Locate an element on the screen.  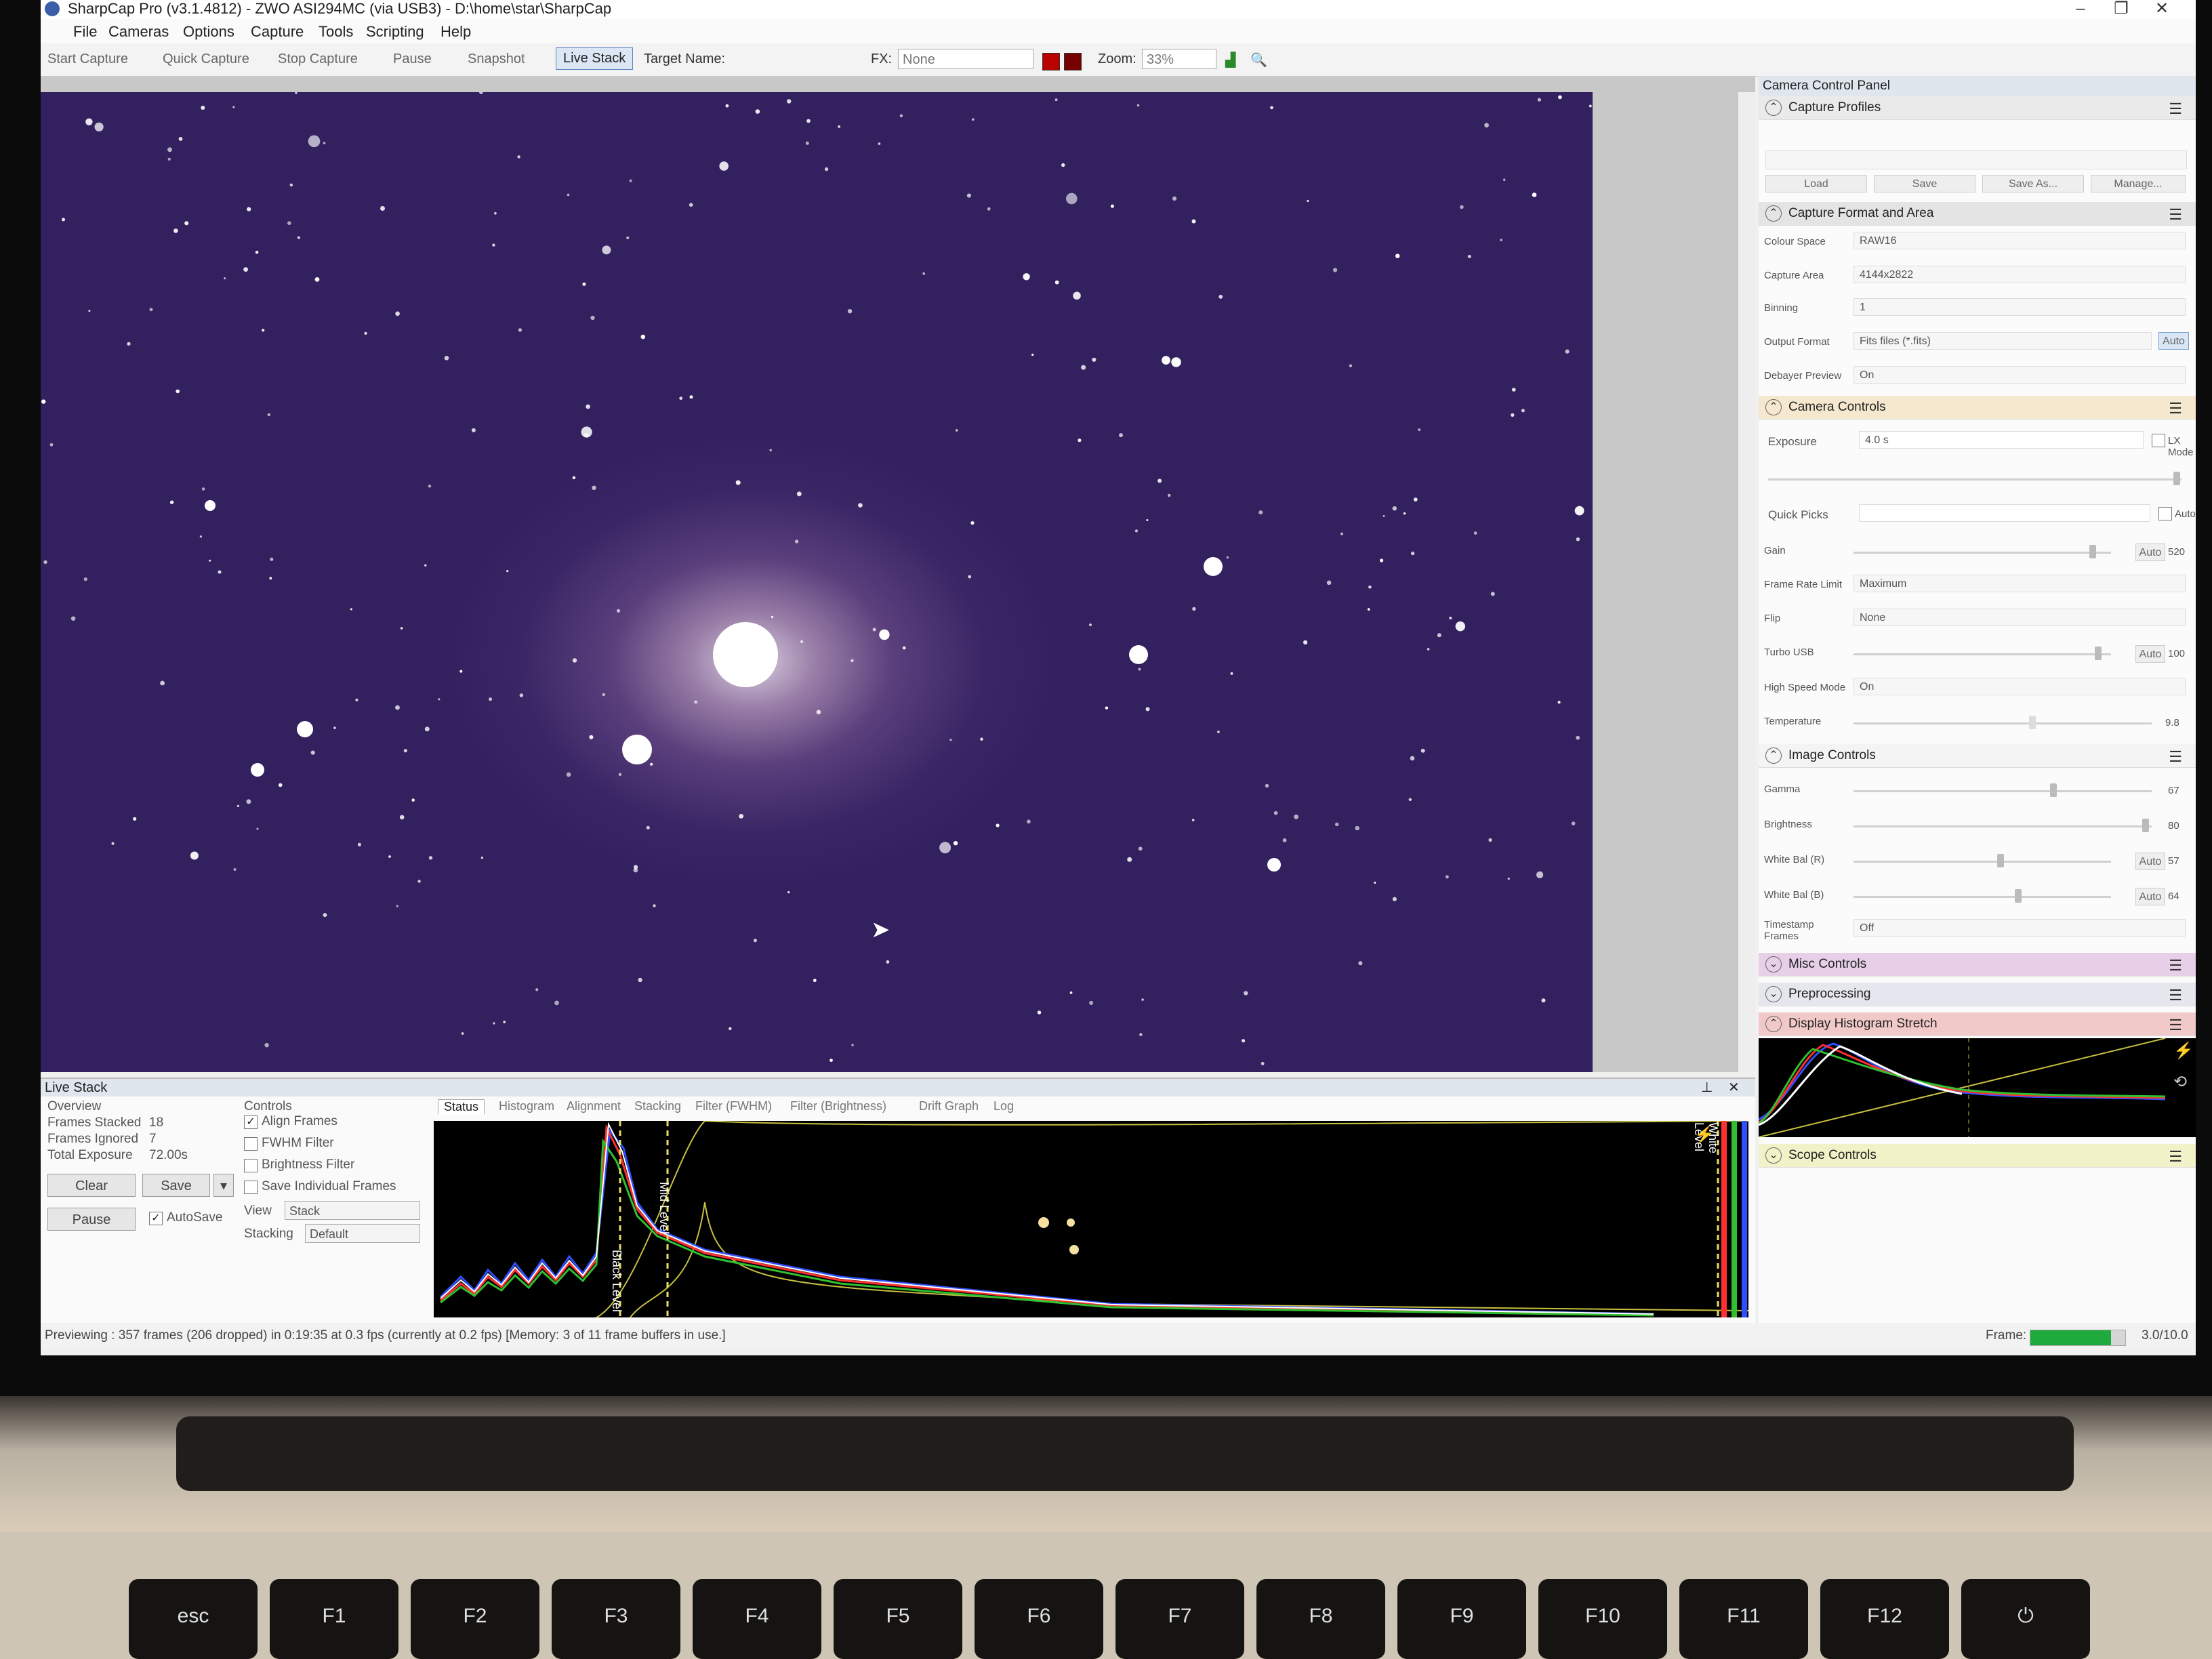
quick-capture-button: Quick Capture is located at coordinates (206, 59).